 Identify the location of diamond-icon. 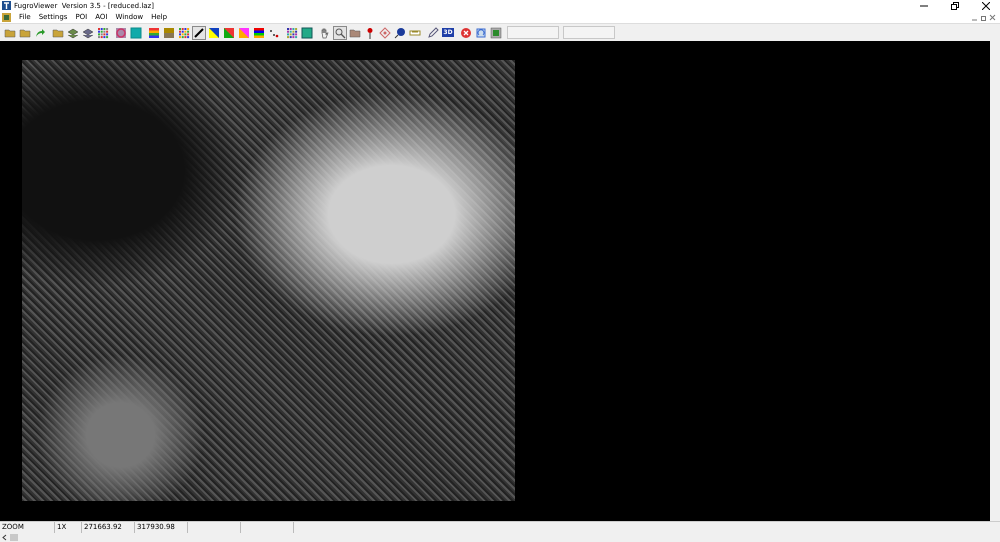
(385, 32).